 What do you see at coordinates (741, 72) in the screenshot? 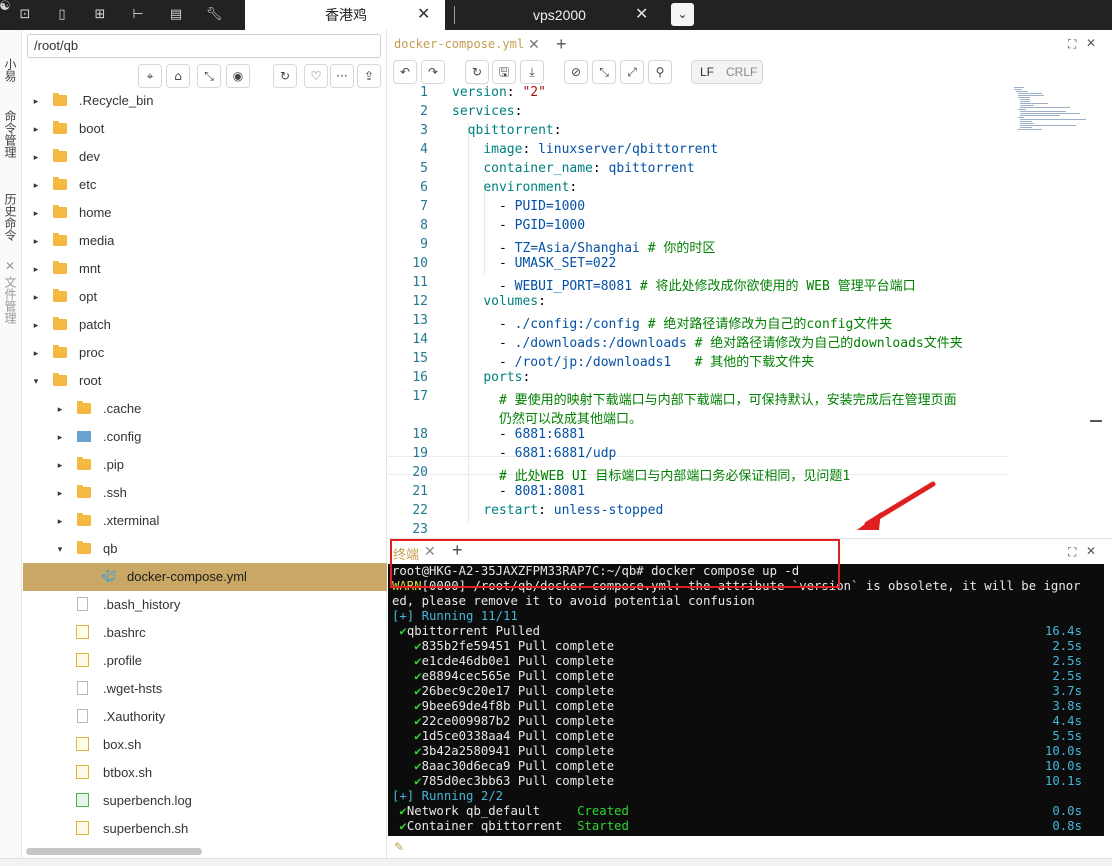
I see `crlf-option: CRLF` at bounding box center [741, 72].